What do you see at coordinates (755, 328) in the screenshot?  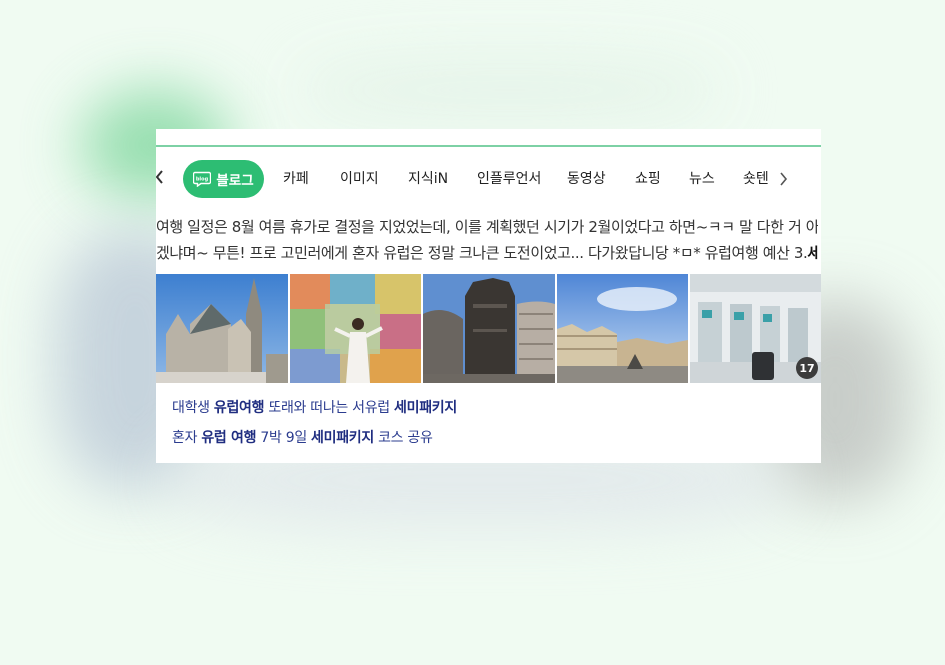 I see `thumbnail-airport-checkin: 17` at bounding box center [755, 328].